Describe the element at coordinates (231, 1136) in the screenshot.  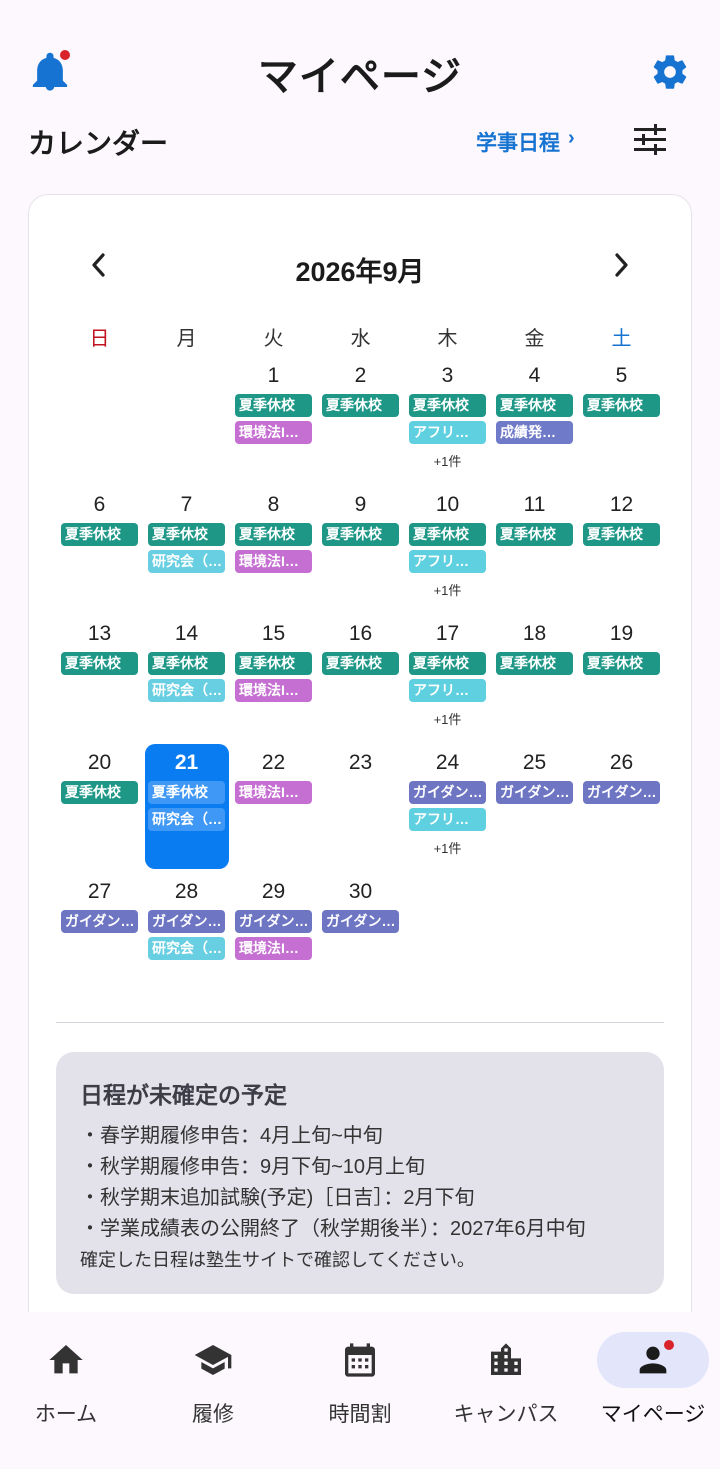
I see `undecided-schedule-item: ・春学期履修申告：4月上旬~中旬` at that location.